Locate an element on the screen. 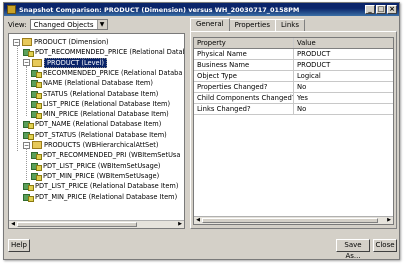 The height and width of the screenshot is (264, 405). tab-general: General is located at coordinates (210, 24).